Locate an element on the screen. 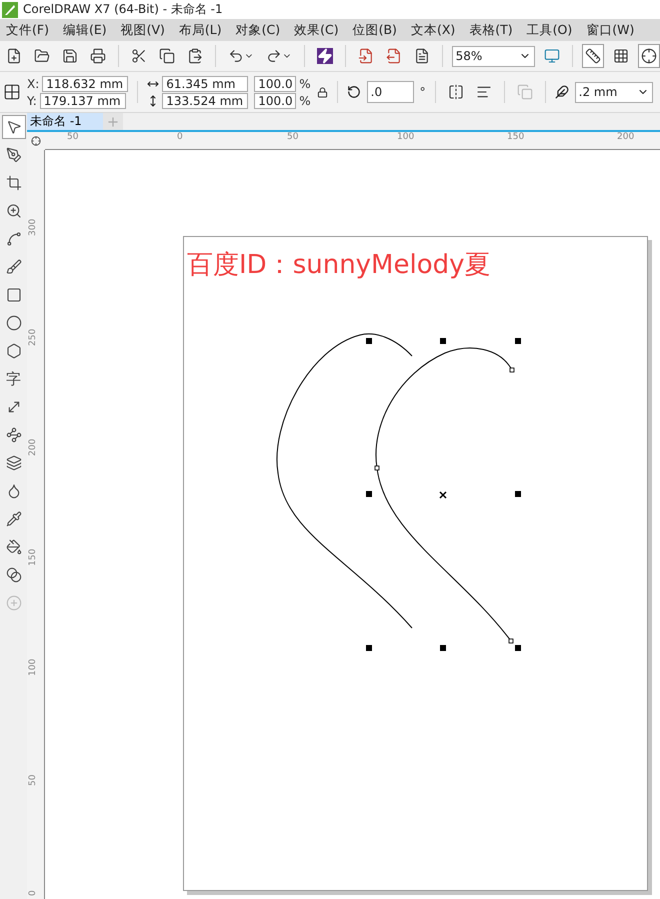 The height and width of the screenshot is (899, 660). add-icon is located at coordinates (14, 603).